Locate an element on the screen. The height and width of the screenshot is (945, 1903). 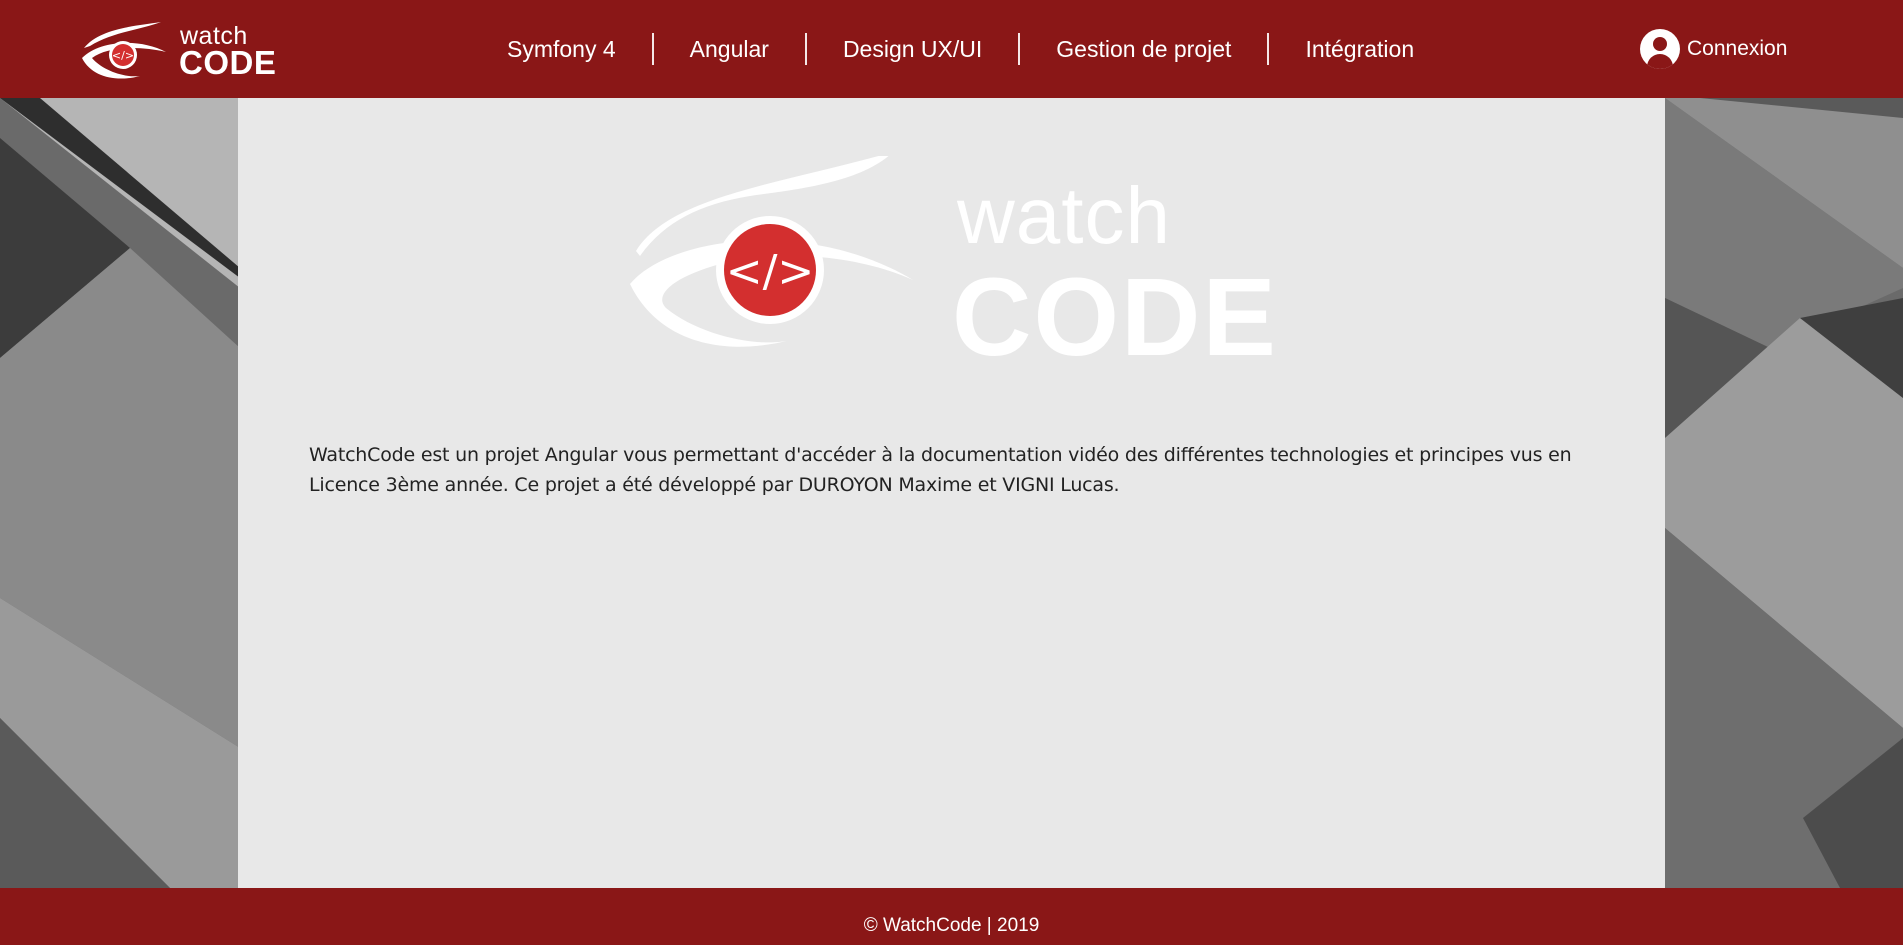
nav-item-symfony: Symfony 4 is located at coordinates (561, 49).